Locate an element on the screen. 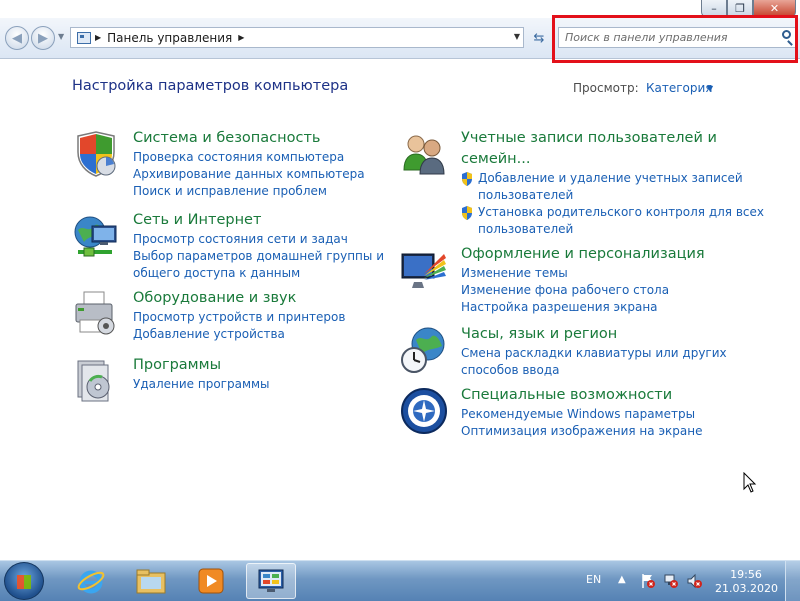 This screenshot has width=800, height=601. forward-button: ▶ is located at coordinates (43, 38).